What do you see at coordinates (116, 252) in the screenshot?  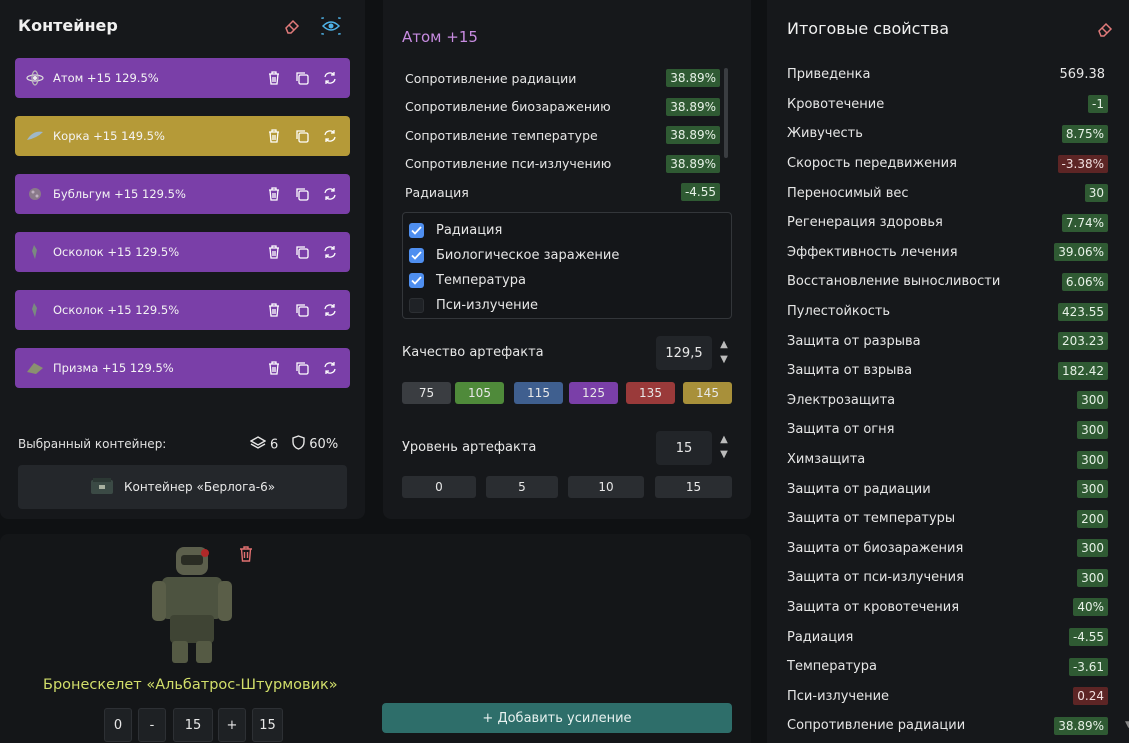 I see `artifact-name: Осколок +15 129.5%` at bounding box center [116, 252].